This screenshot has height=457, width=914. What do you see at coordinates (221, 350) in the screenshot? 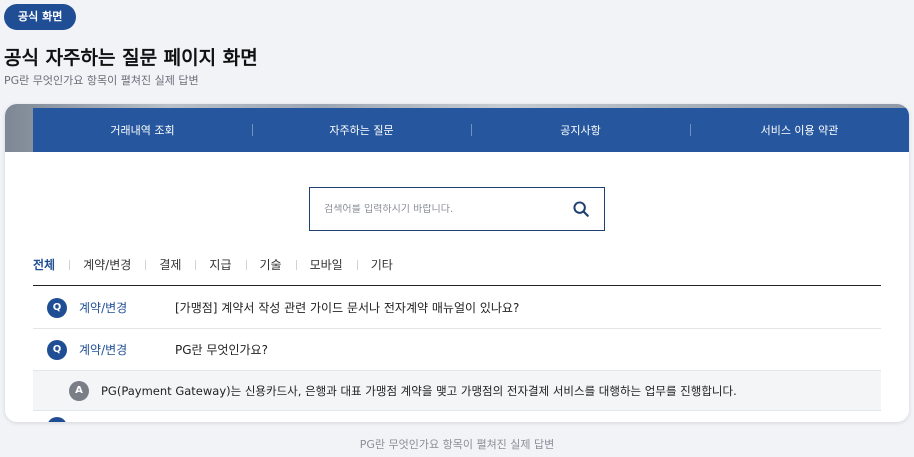
I see `faq-question: PG란 무엇인가요?` at bounding box center [221, 350].